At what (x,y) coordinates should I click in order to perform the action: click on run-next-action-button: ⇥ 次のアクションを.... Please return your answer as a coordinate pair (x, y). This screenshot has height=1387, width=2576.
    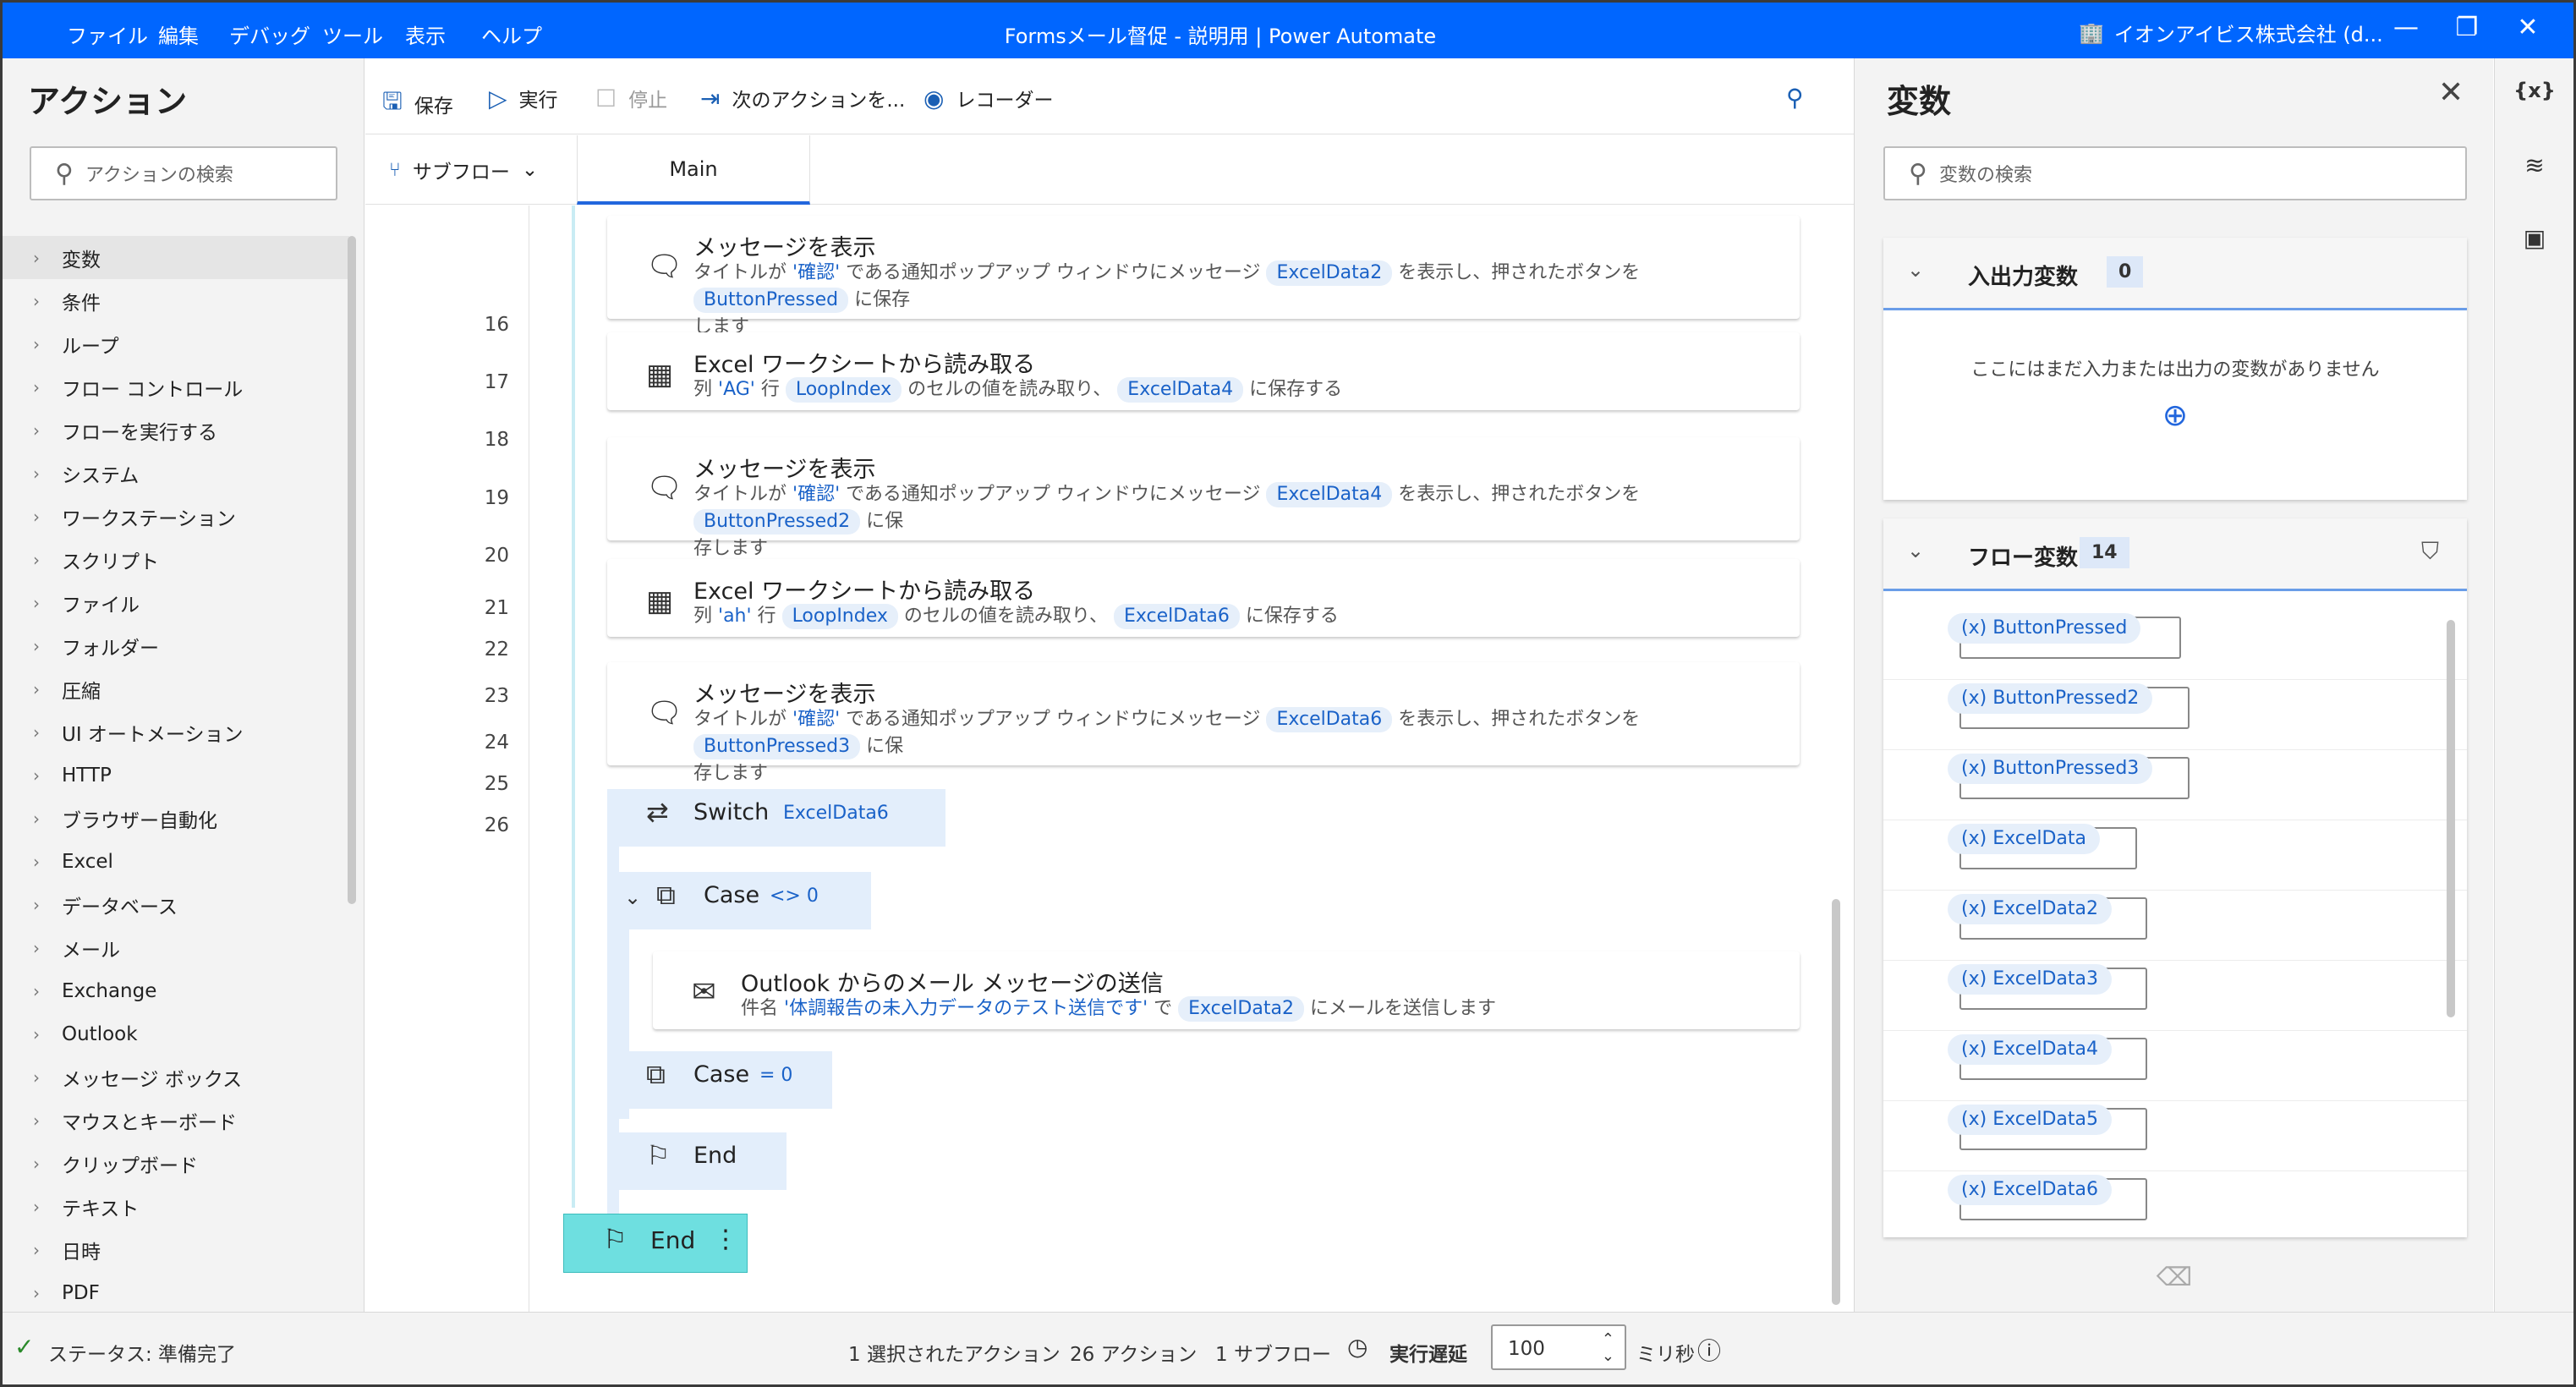
    Looking at the image, I should click on (802, 98).